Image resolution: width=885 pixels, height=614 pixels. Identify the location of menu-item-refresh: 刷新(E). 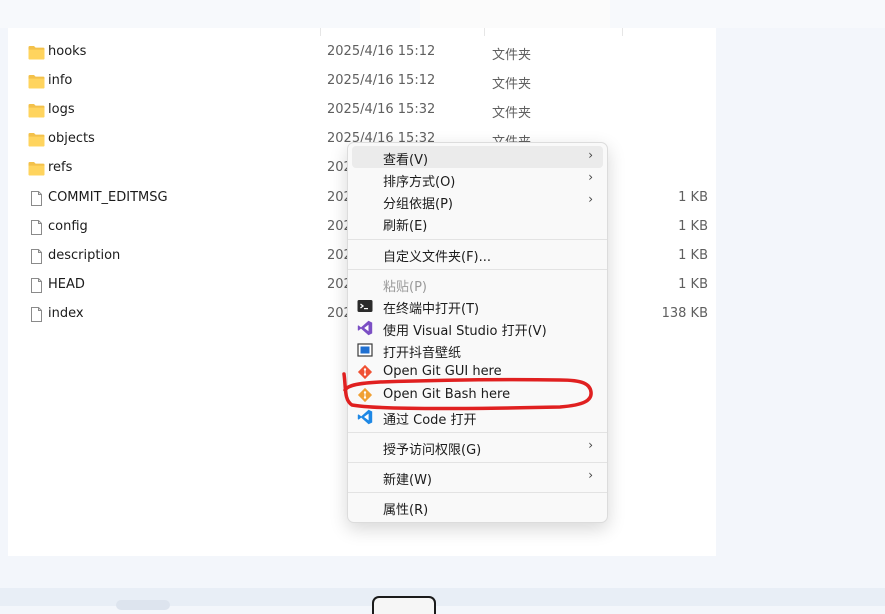
(477, 223).